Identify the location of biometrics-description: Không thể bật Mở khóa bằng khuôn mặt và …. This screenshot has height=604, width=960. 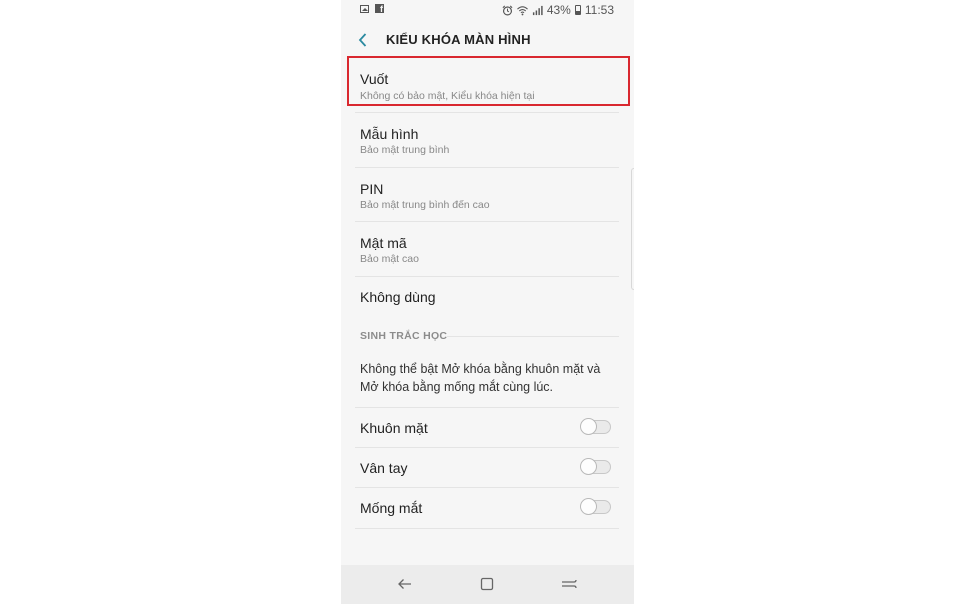
(480, 378).